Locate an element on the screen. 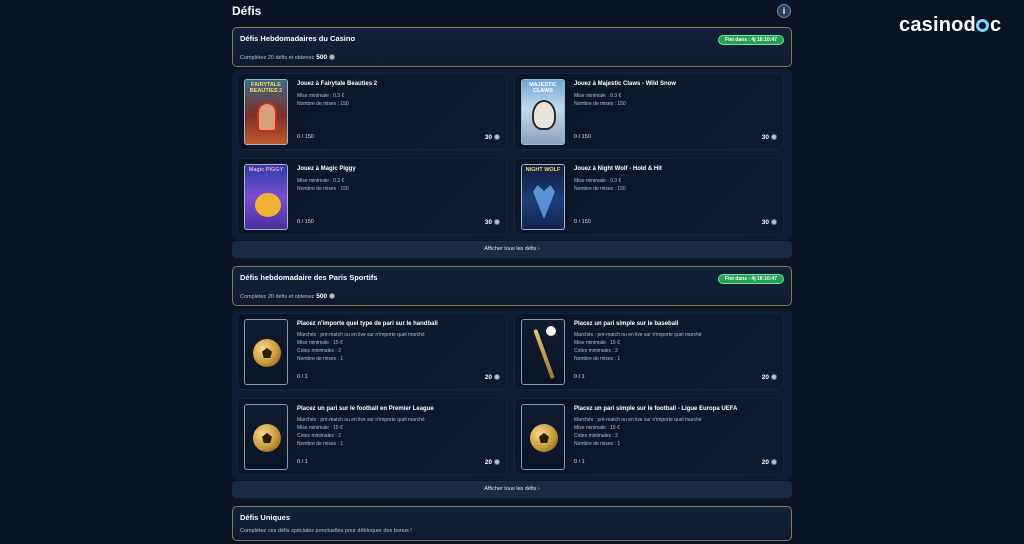 This screenshot has height=544, width=1024. info-icon: i is located at coordinates (784, 11).